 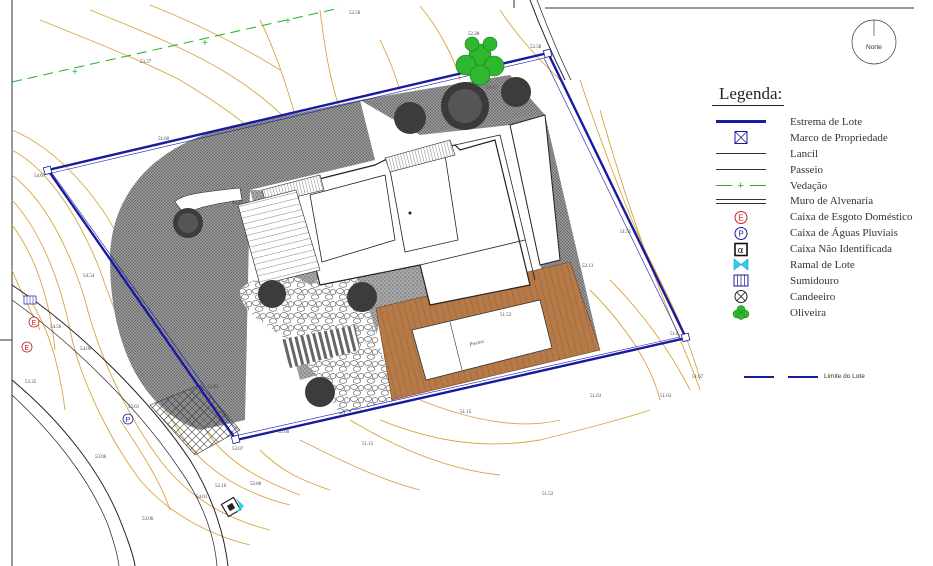 What do you see at coordinates (548, 494) in the screenshot?
I see `elevation-label: 51.52` at bounding box center [548, 494].